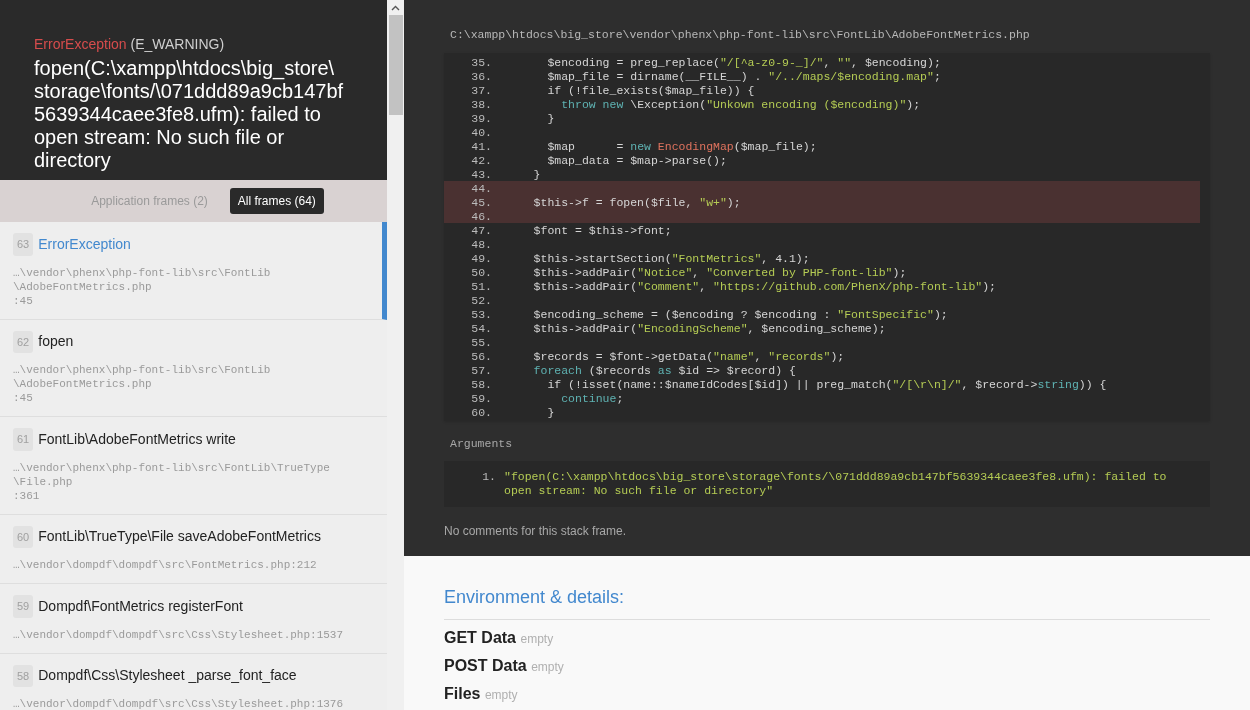  What do you see at coordinates (189, 114) in the screenshot?
I see `exception-message: fopen(C:\xampp\htdocs\big_store\storage\fonts/\071ddd89a9cb147bf5639344caee3fe8.ufm): failed to open stream: No such file or directory` at bounding box center [189, 114].